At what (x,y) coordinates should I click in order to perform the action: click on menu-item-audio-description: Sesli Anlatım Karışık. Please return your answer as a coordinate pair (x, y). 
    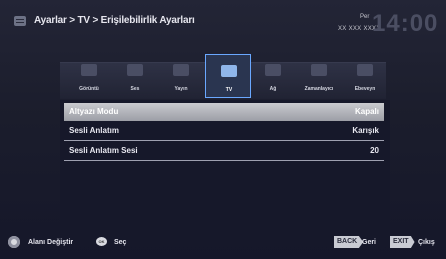
    Looking at the image, I should click on (224, 131).